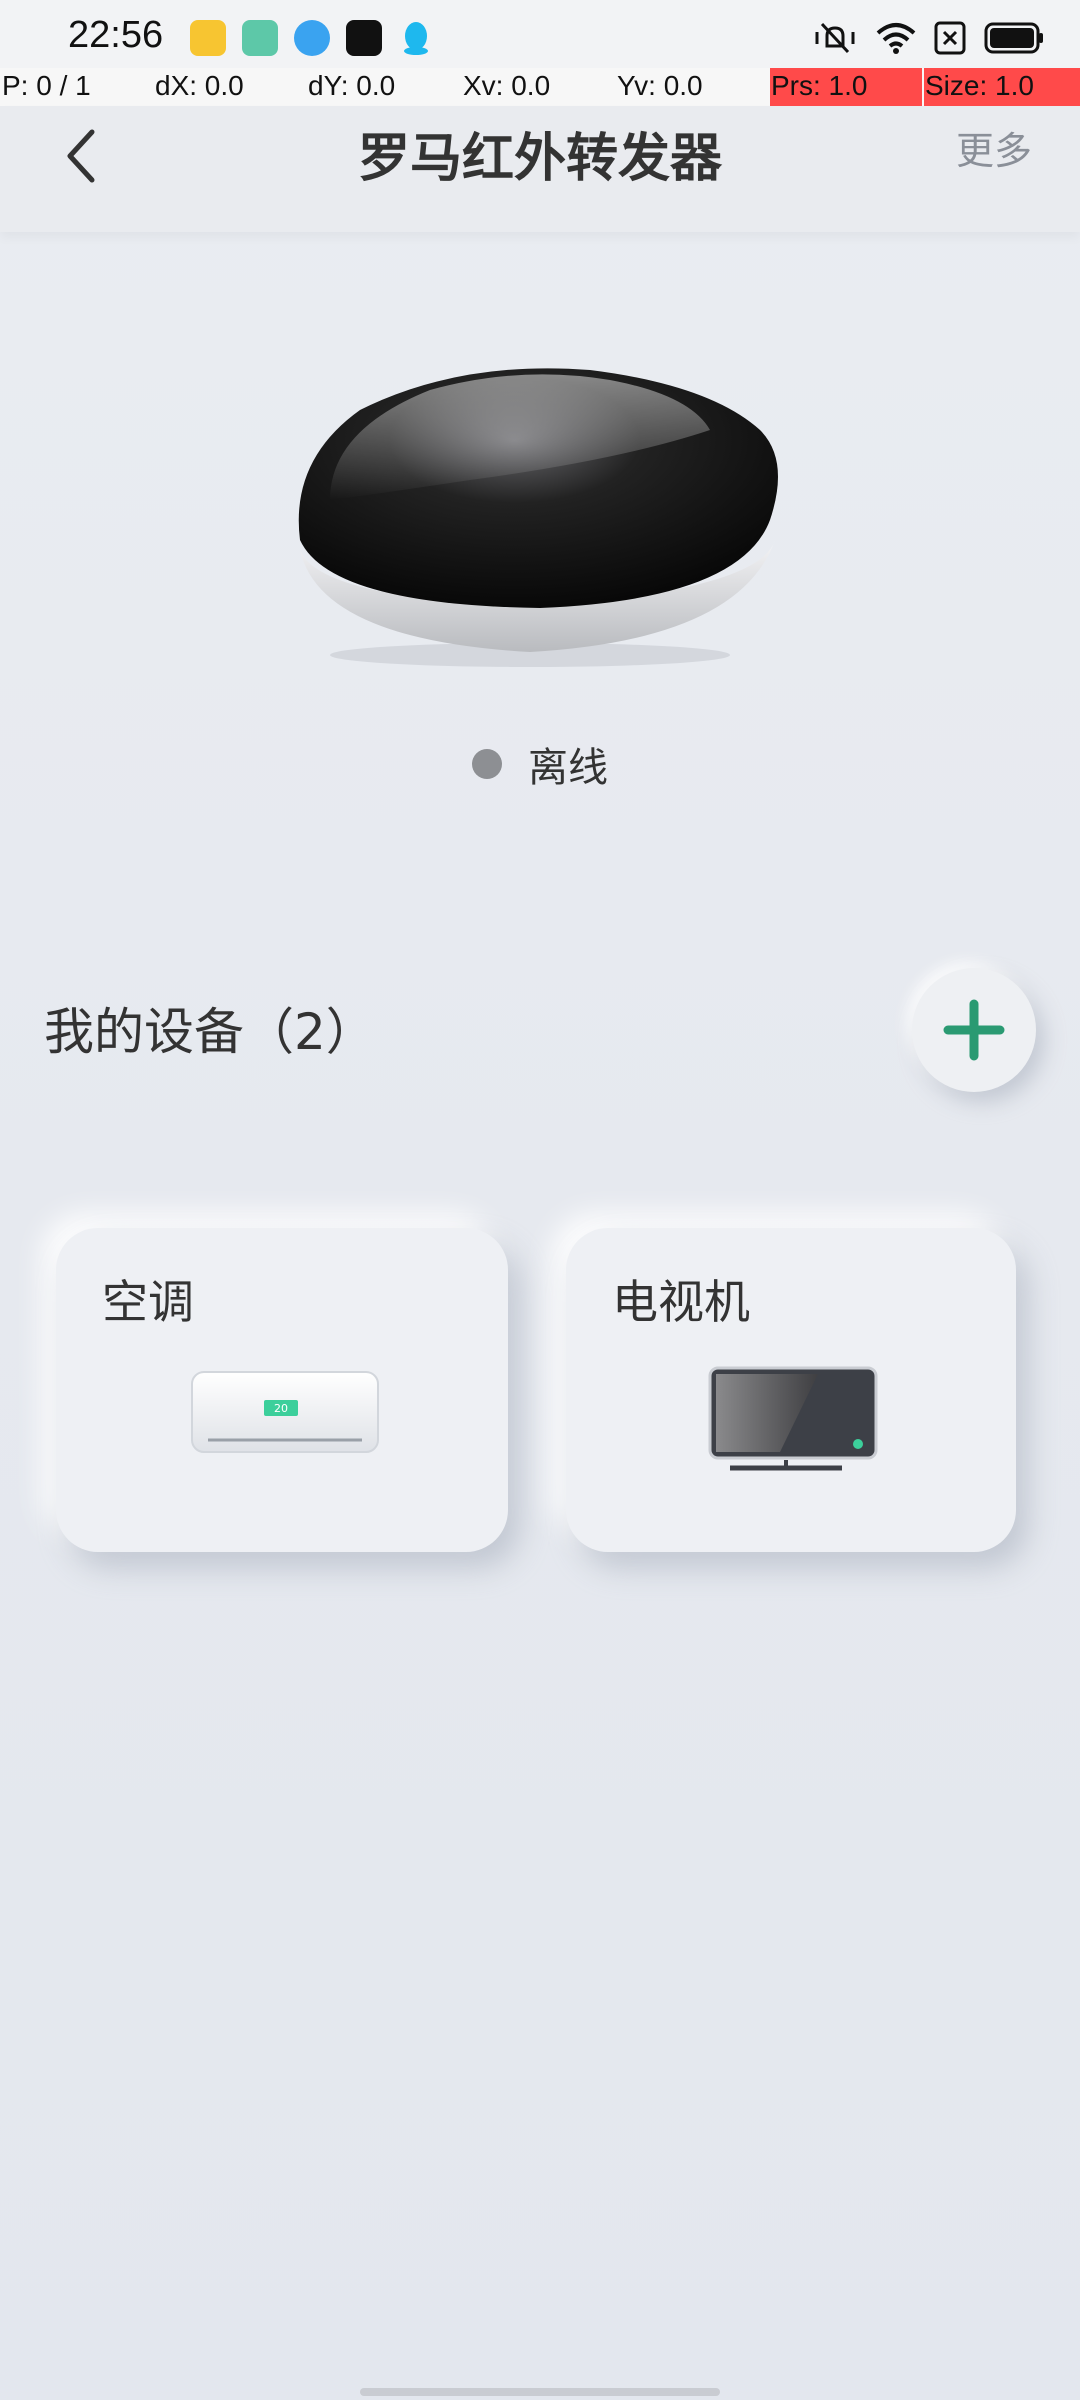 The height and width of the screenshot is (2400, 1080). I want to click on air-conditioner-icon: 20, so click(285, 1412).